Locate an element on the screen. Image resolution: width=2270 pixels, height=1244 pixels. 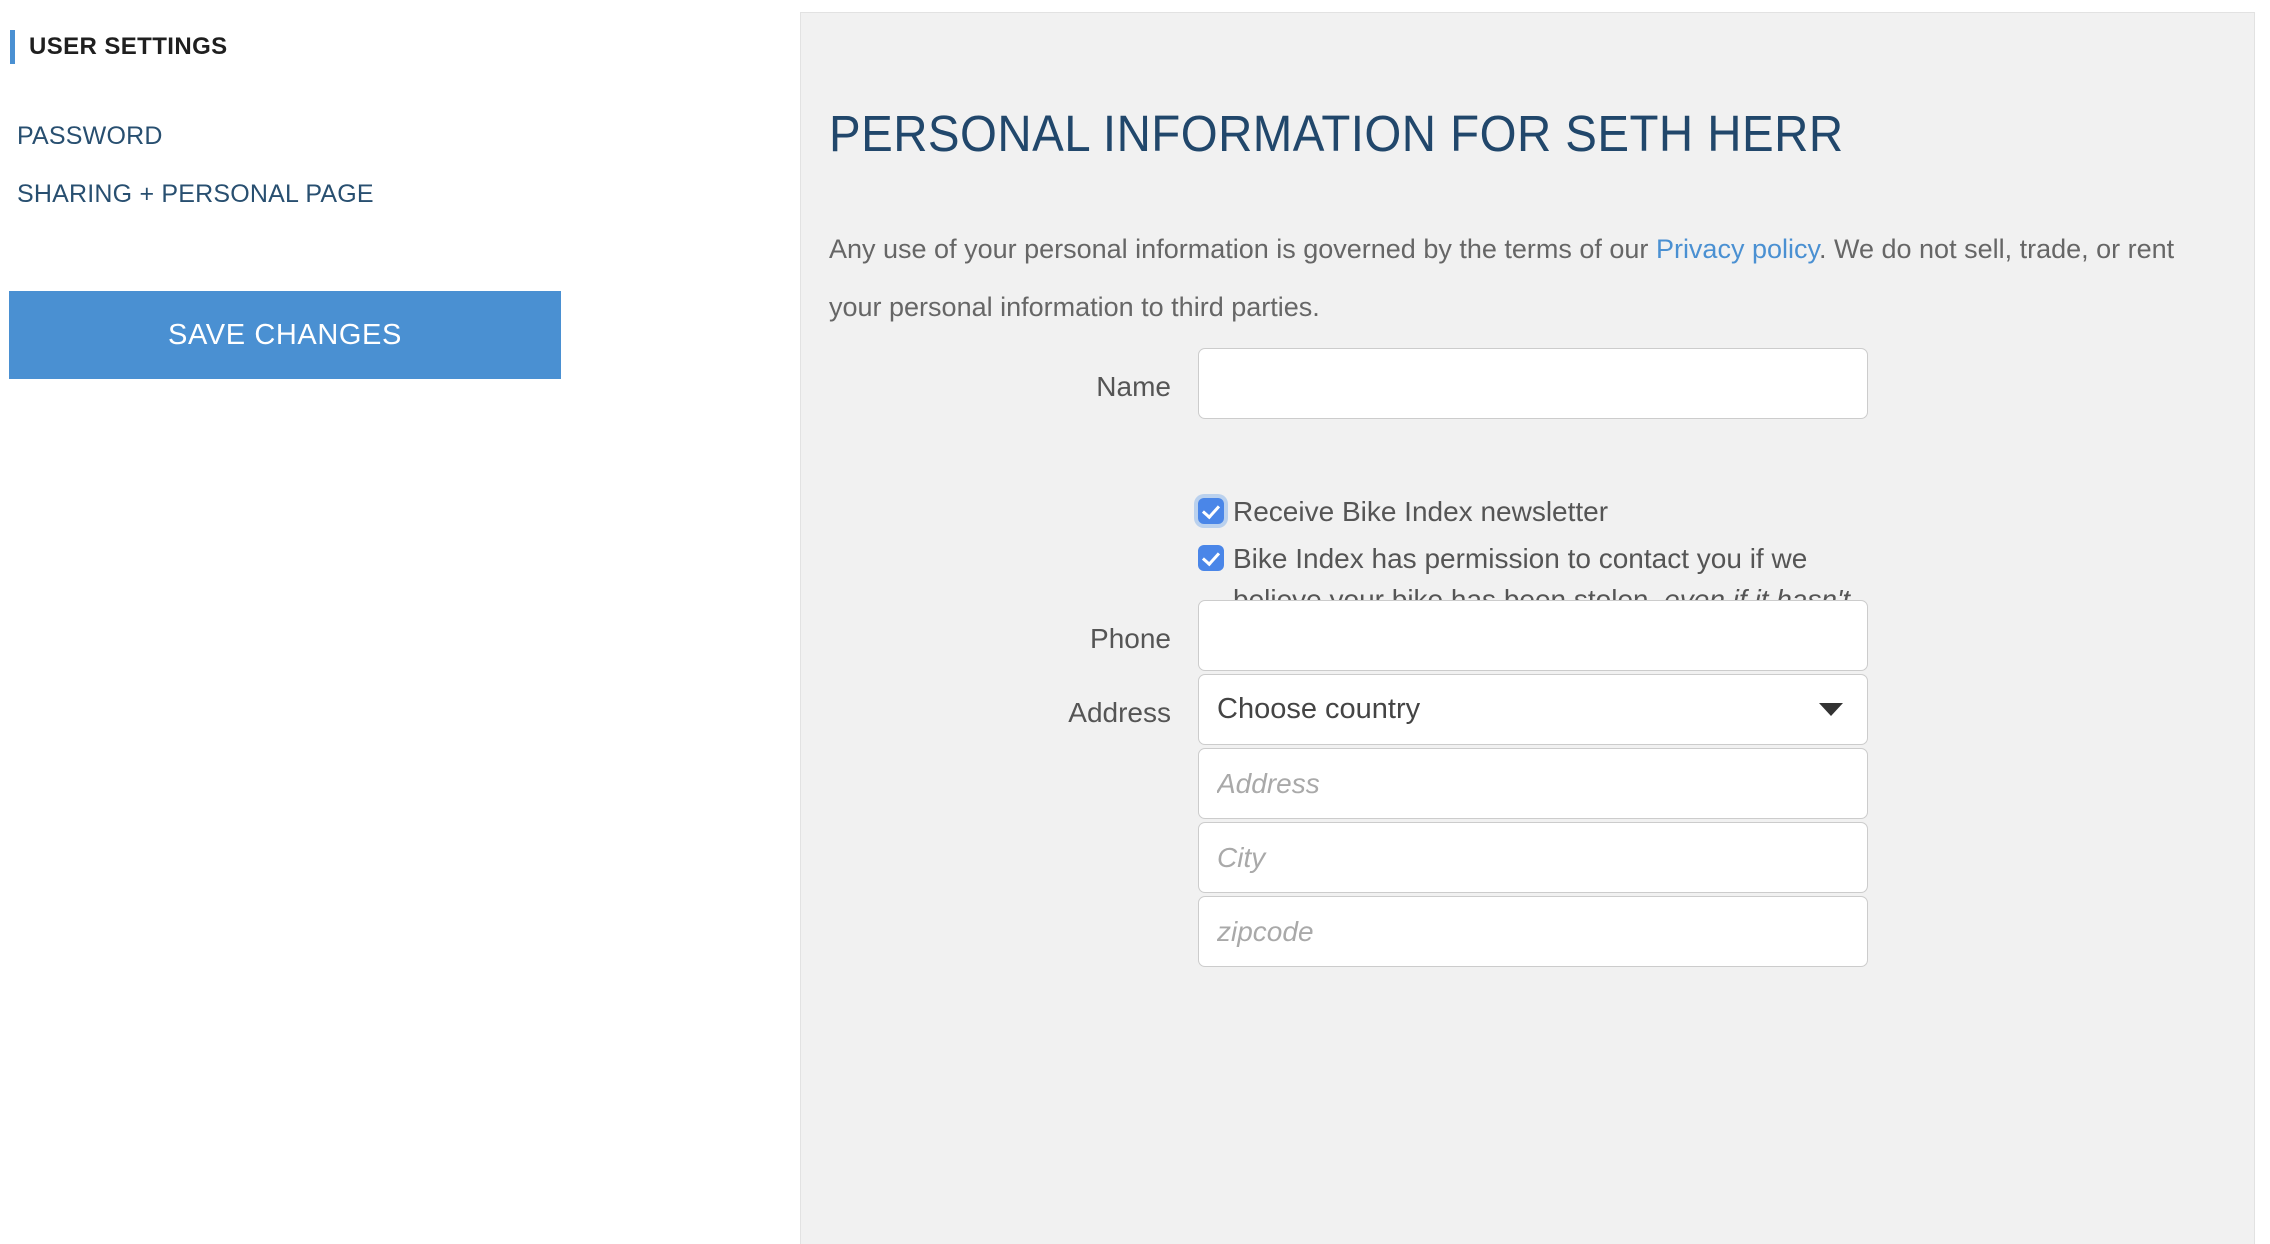
chevron-down-icon is located at coordinates (1831, 709).